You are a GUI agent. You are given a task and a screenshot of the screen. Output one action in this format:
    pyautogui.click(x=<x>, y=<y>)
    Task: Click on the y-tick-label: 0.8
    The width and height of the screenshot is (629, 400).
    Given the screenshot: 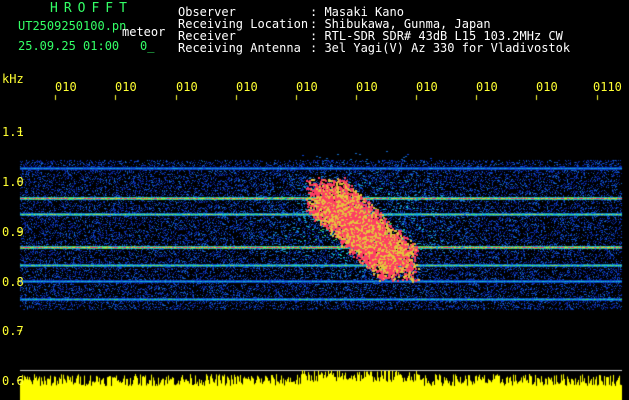 What is the action you would take?
    pyautogui.click(x=13, y=282)
    